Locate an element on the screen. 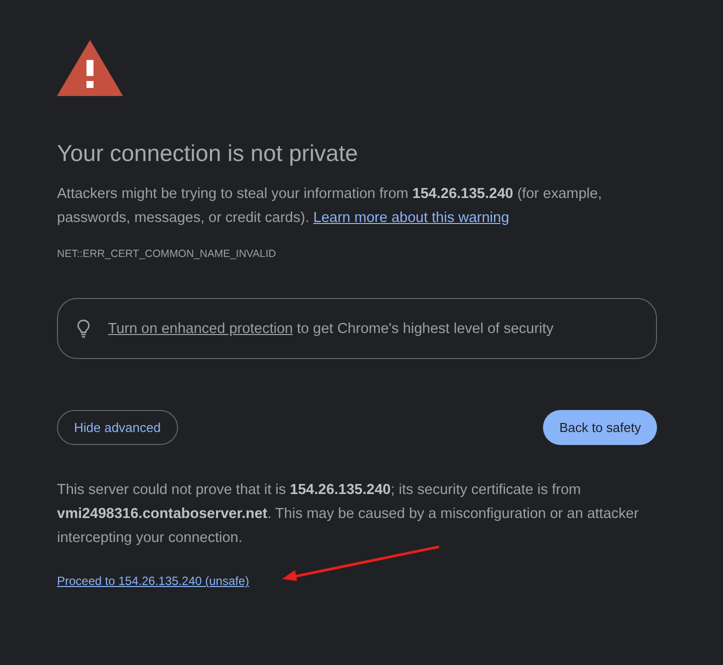 This screenshot has height=665, width=723. learn-more-link: Learn more about this warning is located at coordinates (411, 218).